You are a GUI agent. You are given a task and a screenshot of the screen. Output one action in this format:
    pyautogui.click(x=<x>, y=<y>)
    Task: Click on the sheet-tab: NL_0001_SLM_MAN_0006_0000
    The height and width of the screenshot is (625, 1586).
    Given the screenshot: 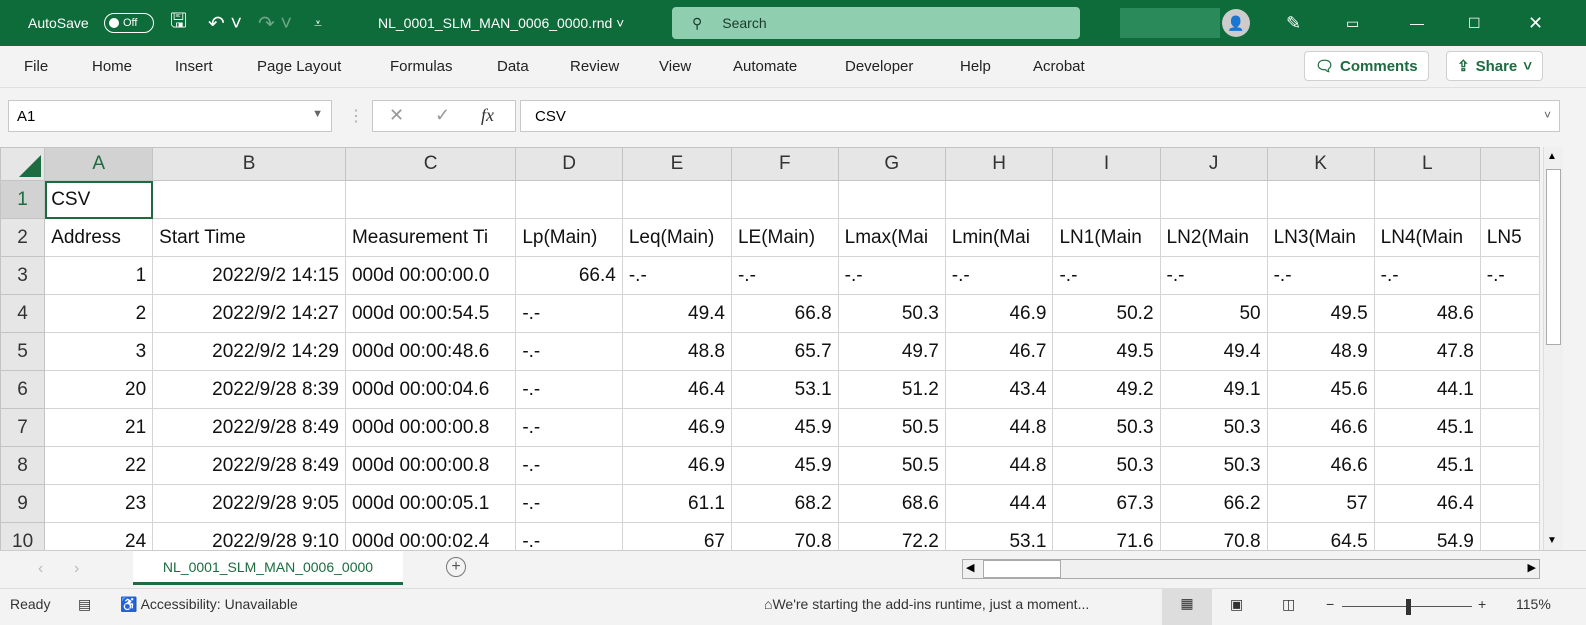 What is the action you would take?
    pyautogui.click(x=268, y=568)
    